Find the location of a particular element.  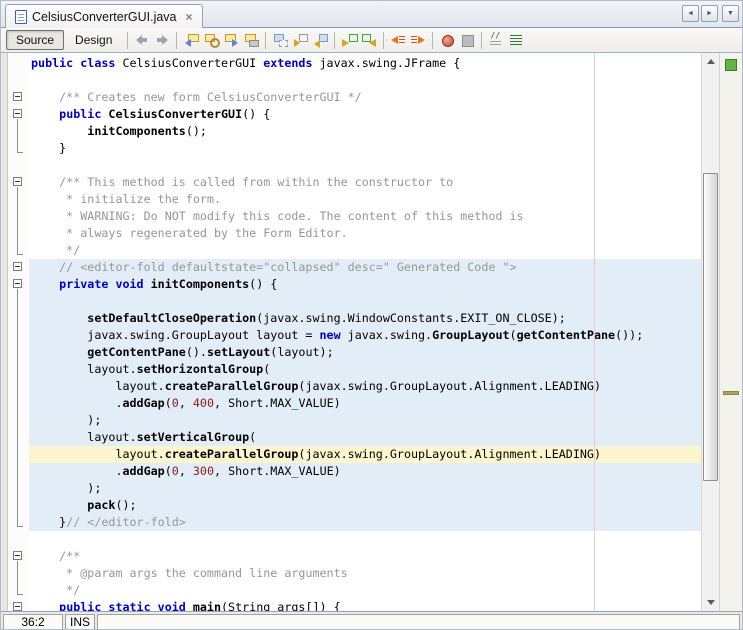

code-line: * initialize the form. is located at coordinates (365, 199).